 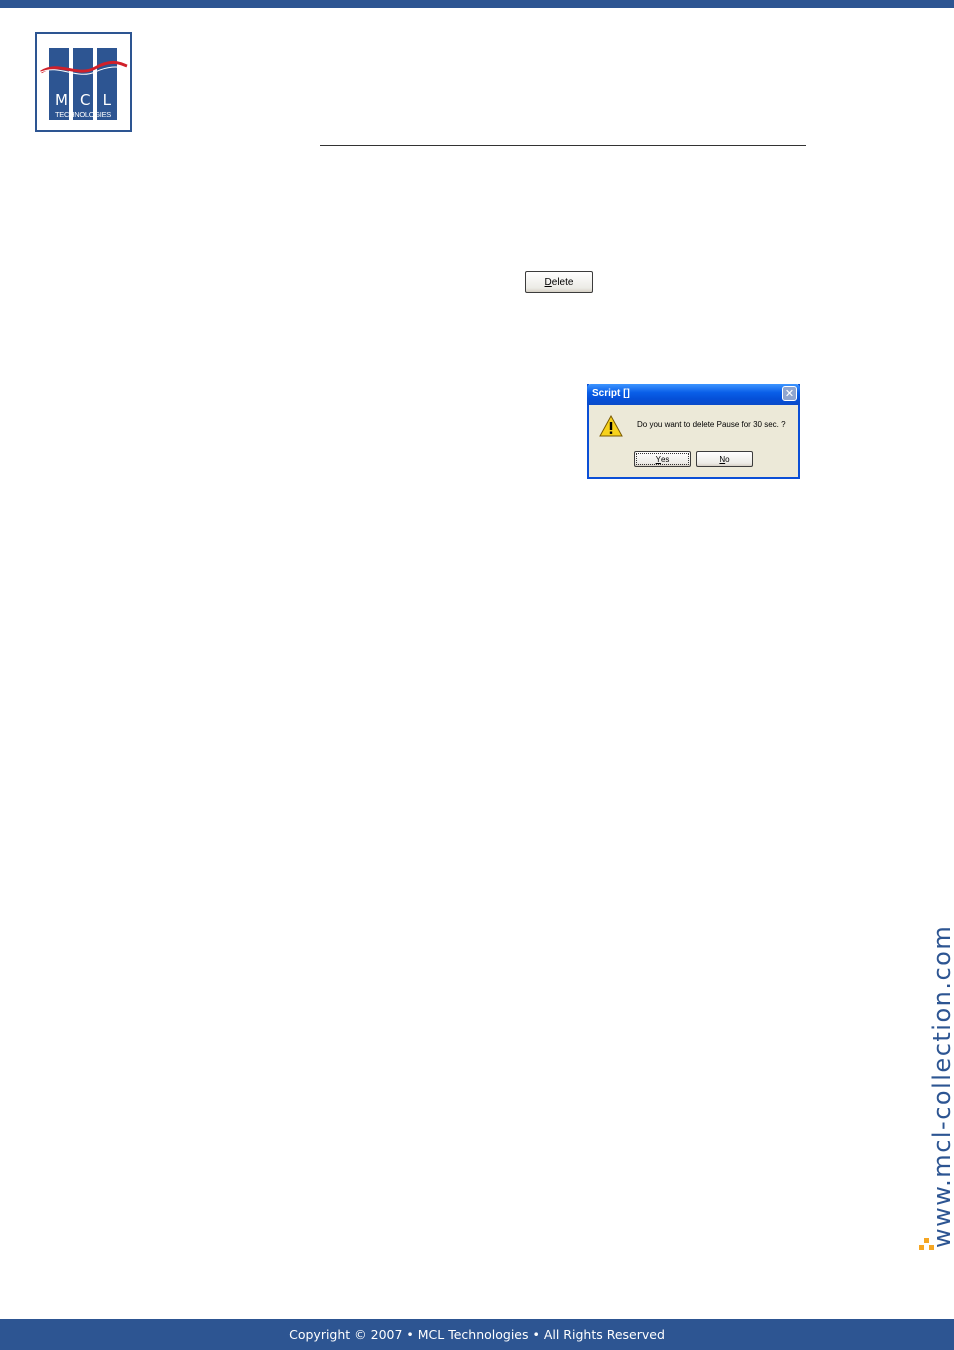 I want to click on logo-letter-c: C, so click(x=85, y=100).